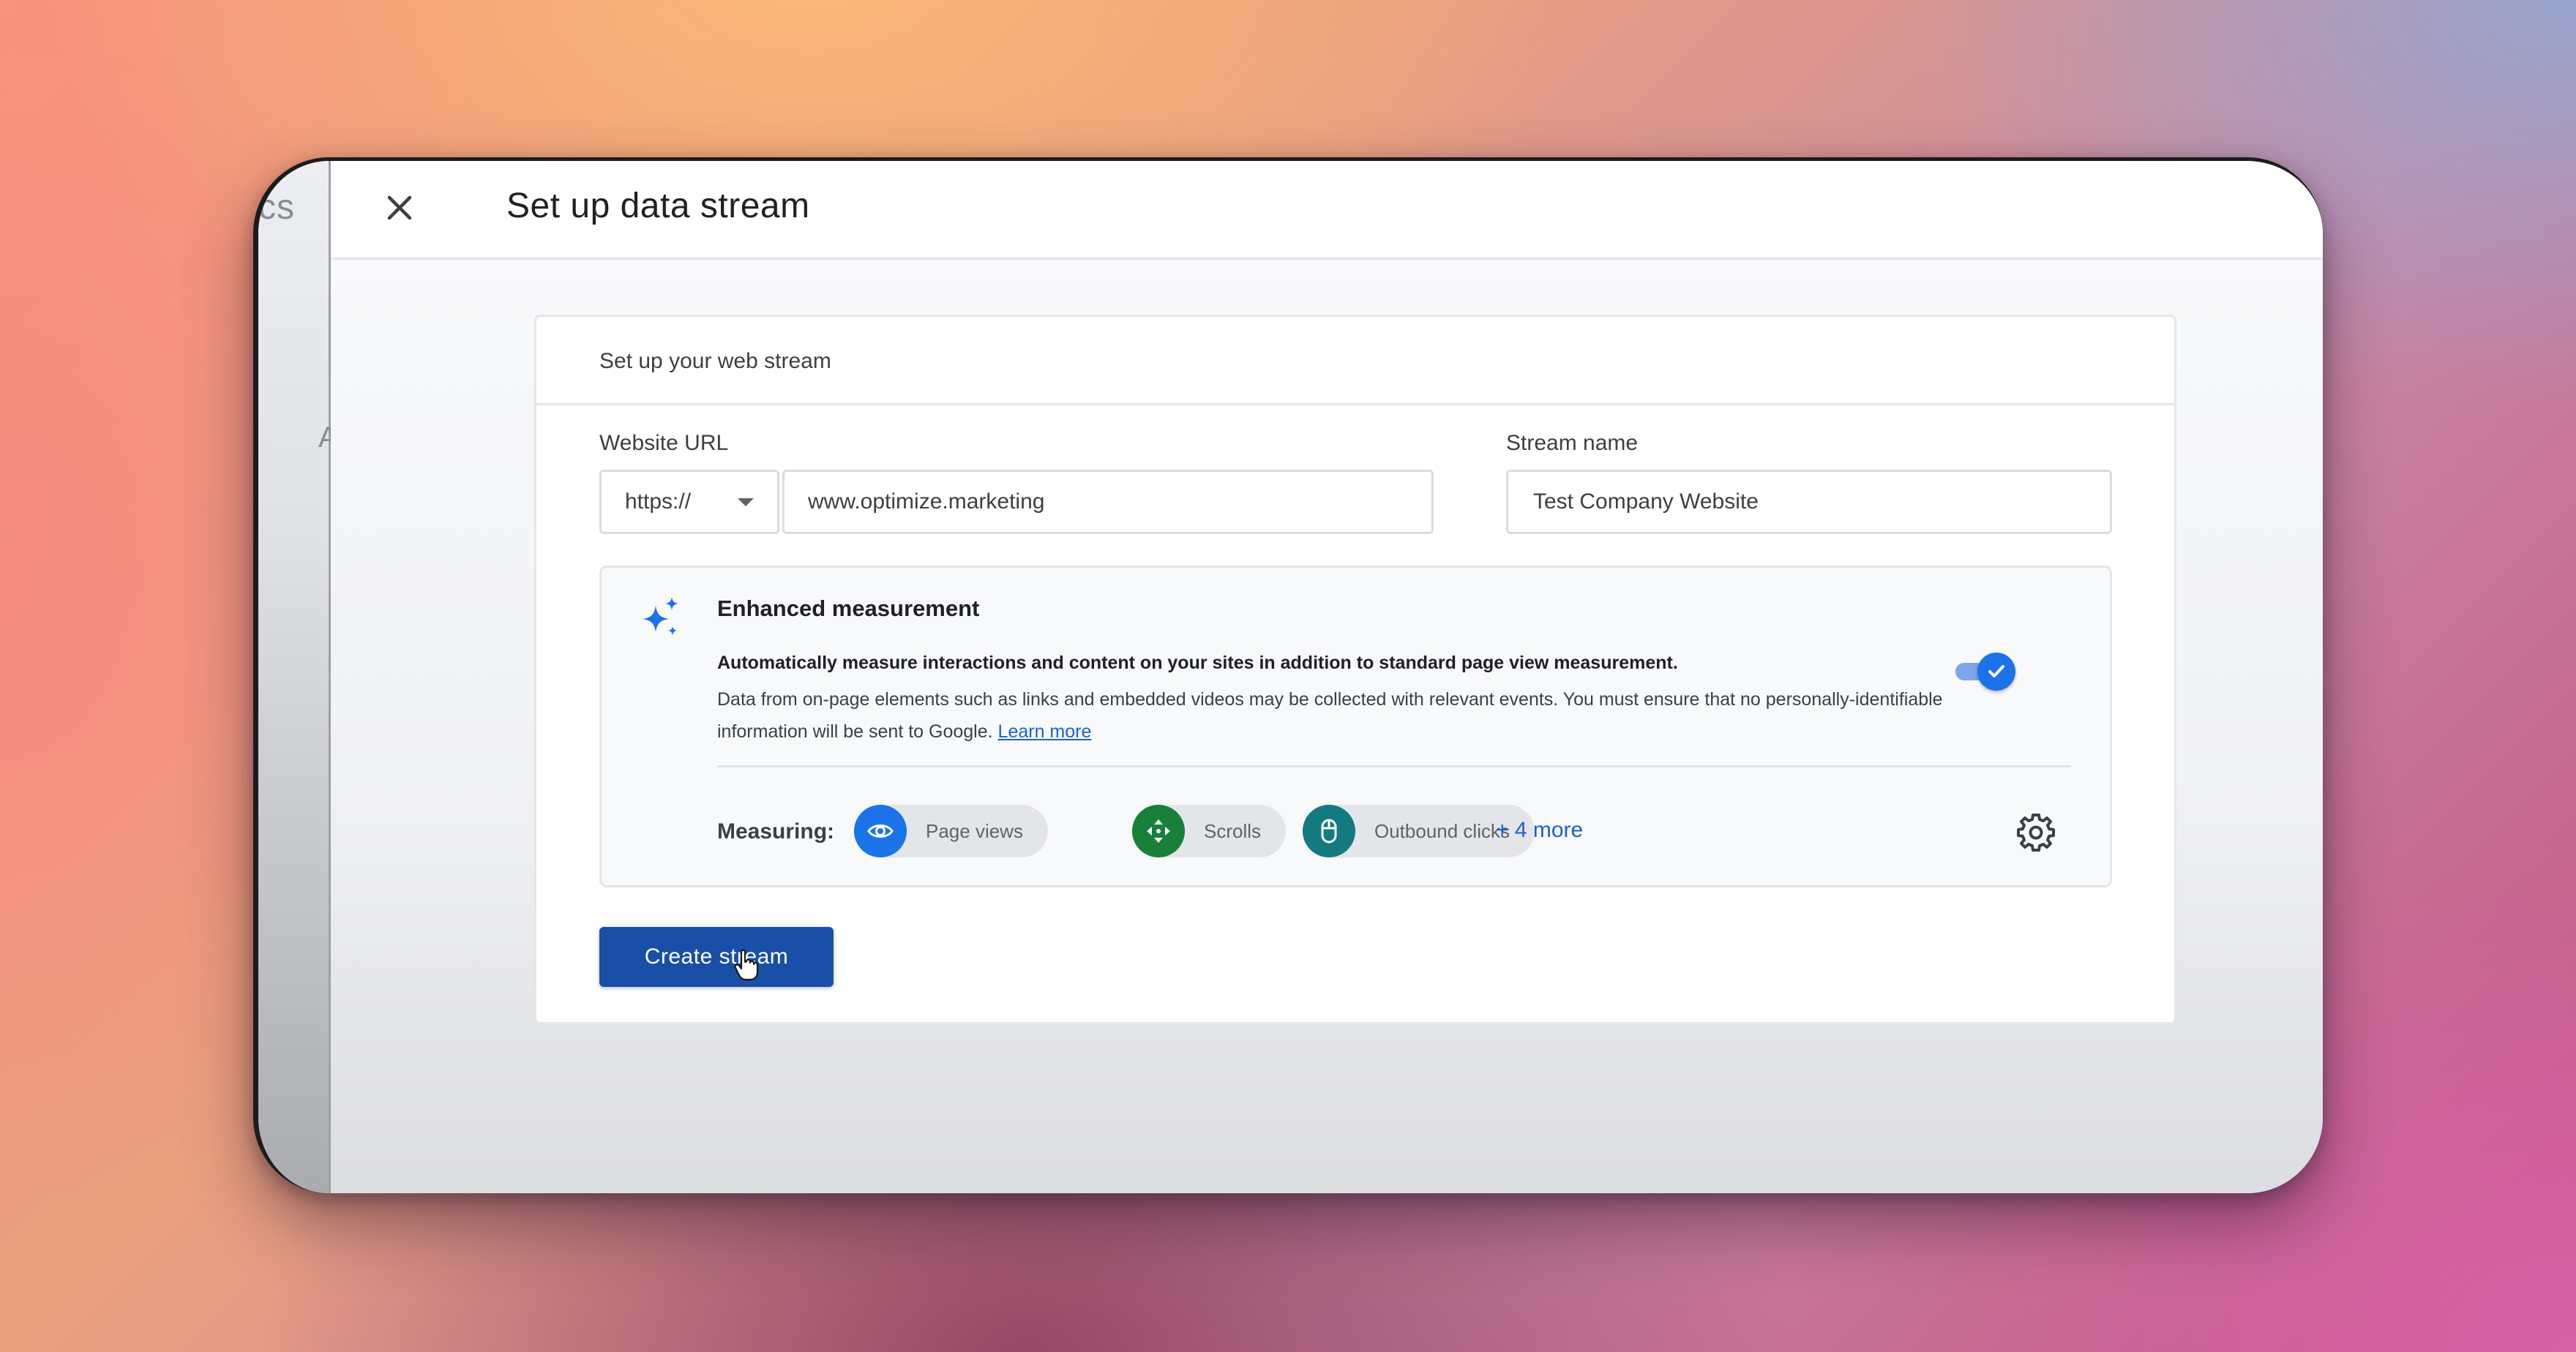 The width and height of the screenshot is (2576, 1352). What do you see at coordinates (848, 608) in the screenshot?
I see `enhanced-measurement-title: Enhanced measurement` at bounding box center [848, 608].